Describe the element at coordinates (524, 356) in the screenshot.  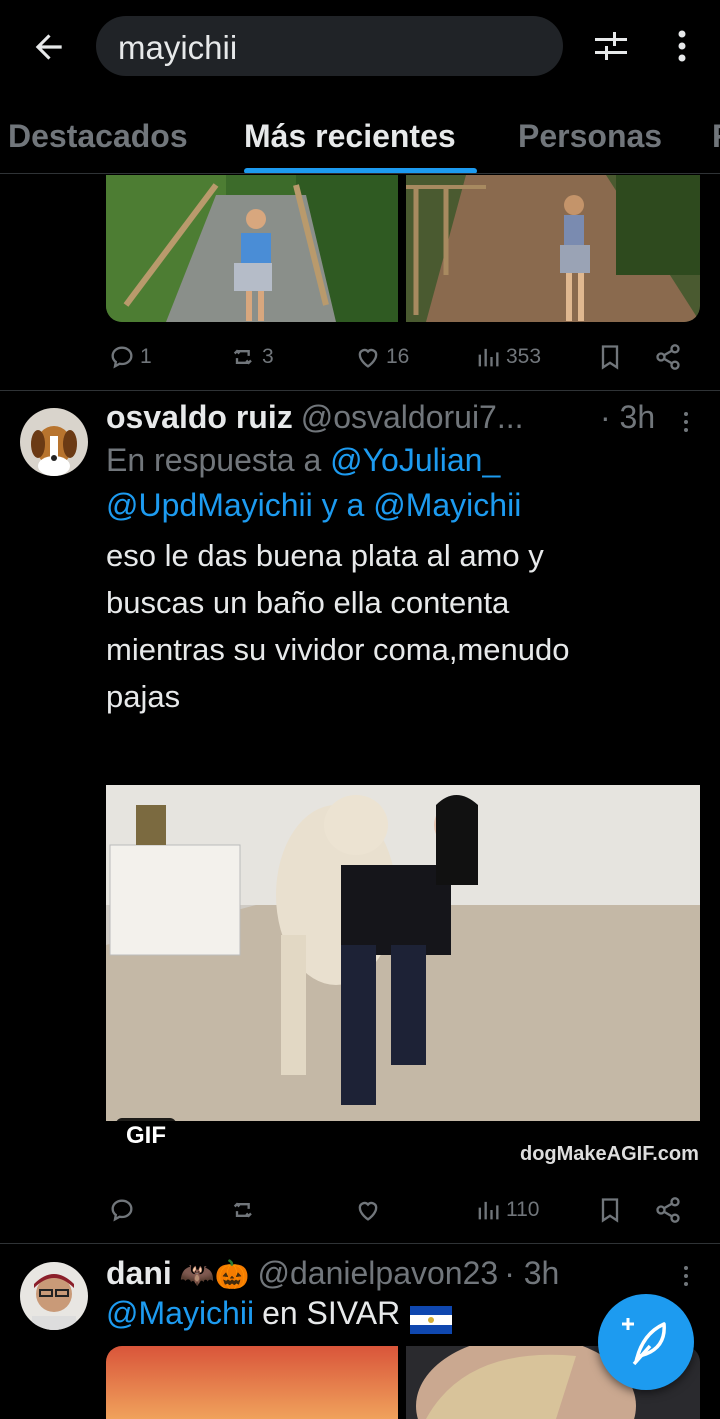
I see `views-count: 353` at that location.